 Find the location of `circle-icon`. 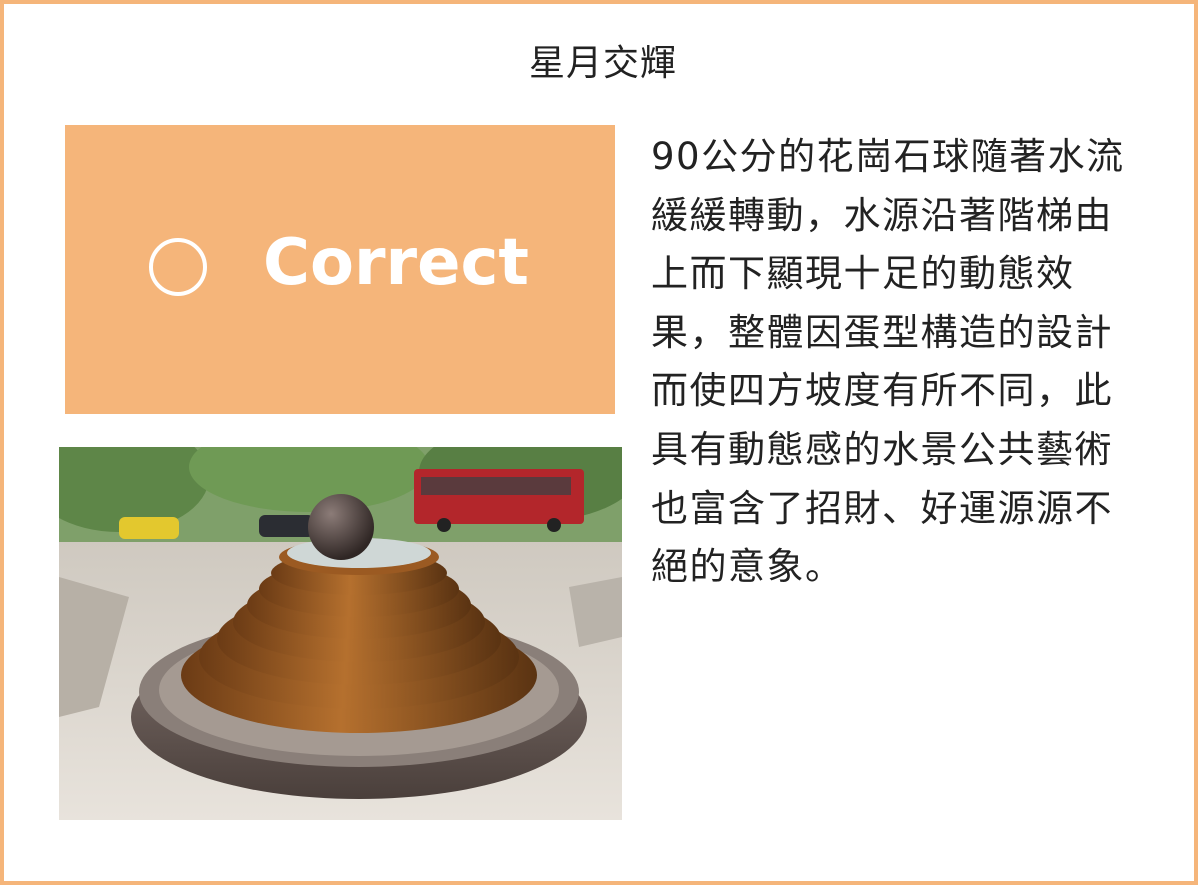

circle-icon is located at coordinates (178, 267).